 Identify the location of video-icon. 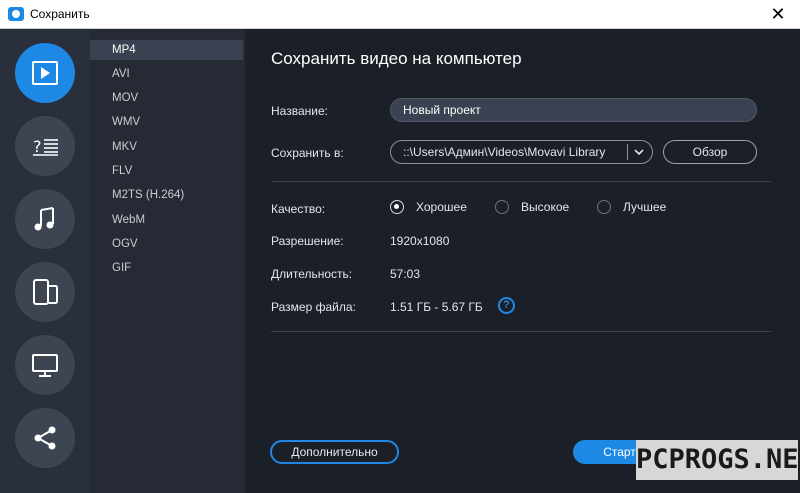
(45, 73).